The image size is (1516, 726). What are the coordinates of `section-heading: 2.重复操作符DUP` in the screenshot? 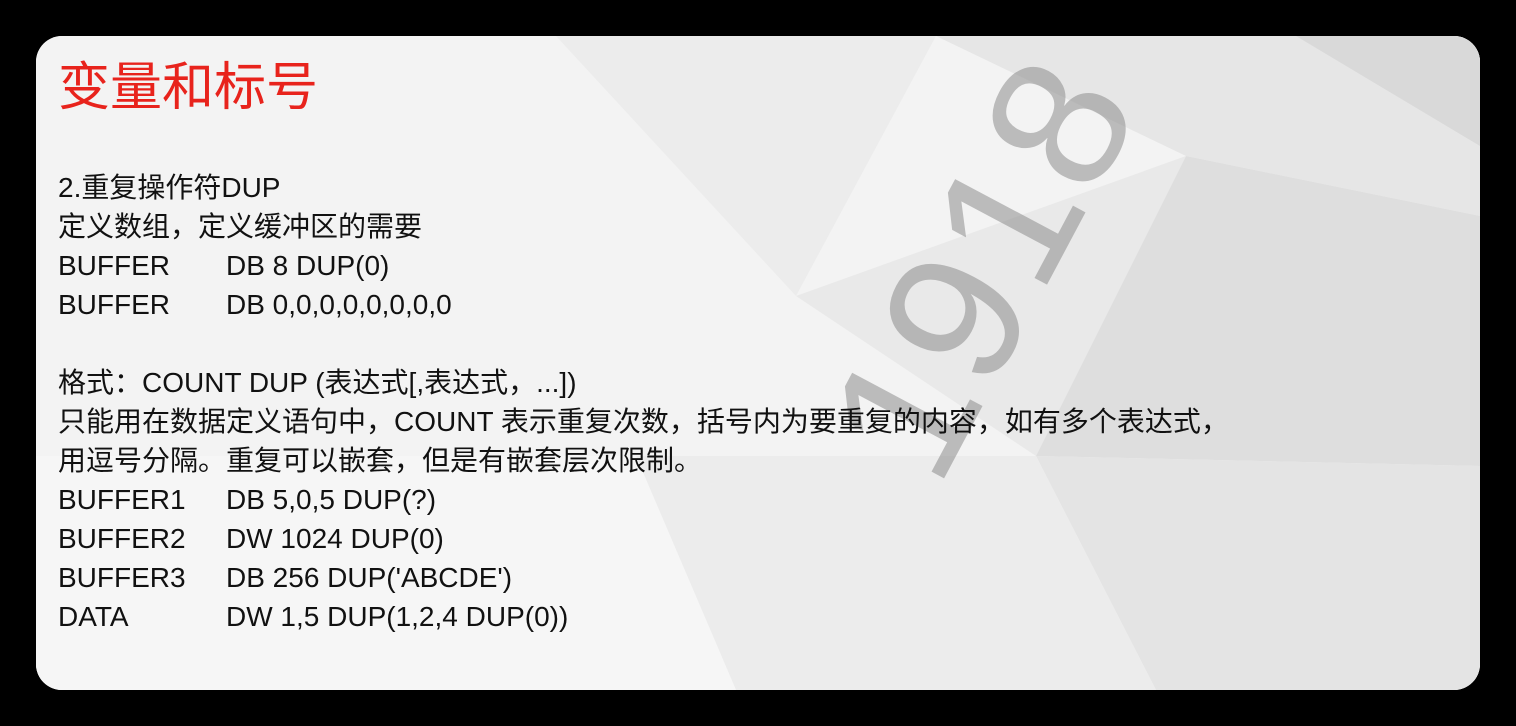 It's located at (169, 187).